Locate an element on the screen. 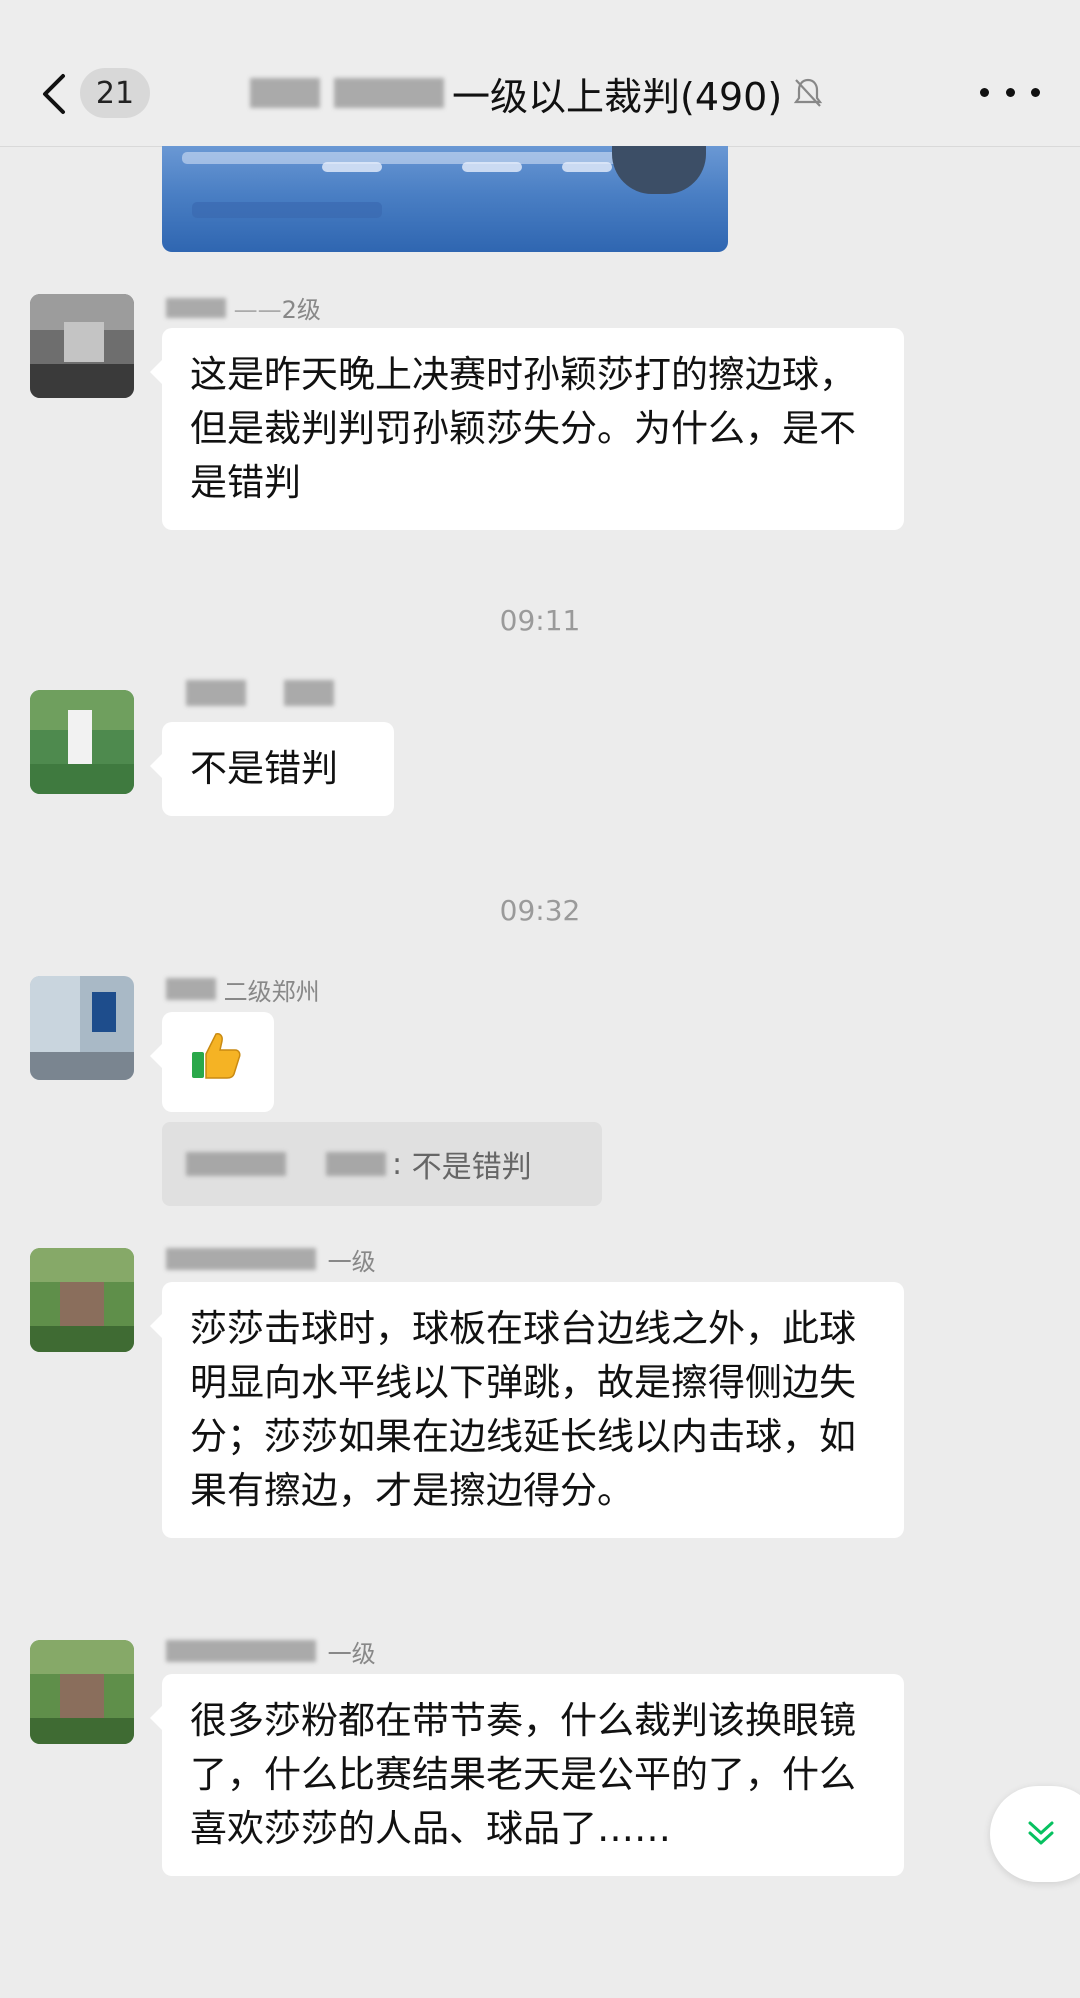 The image size is (1080, 1998). chevron-left-icon is located at coordinates (54, 94).